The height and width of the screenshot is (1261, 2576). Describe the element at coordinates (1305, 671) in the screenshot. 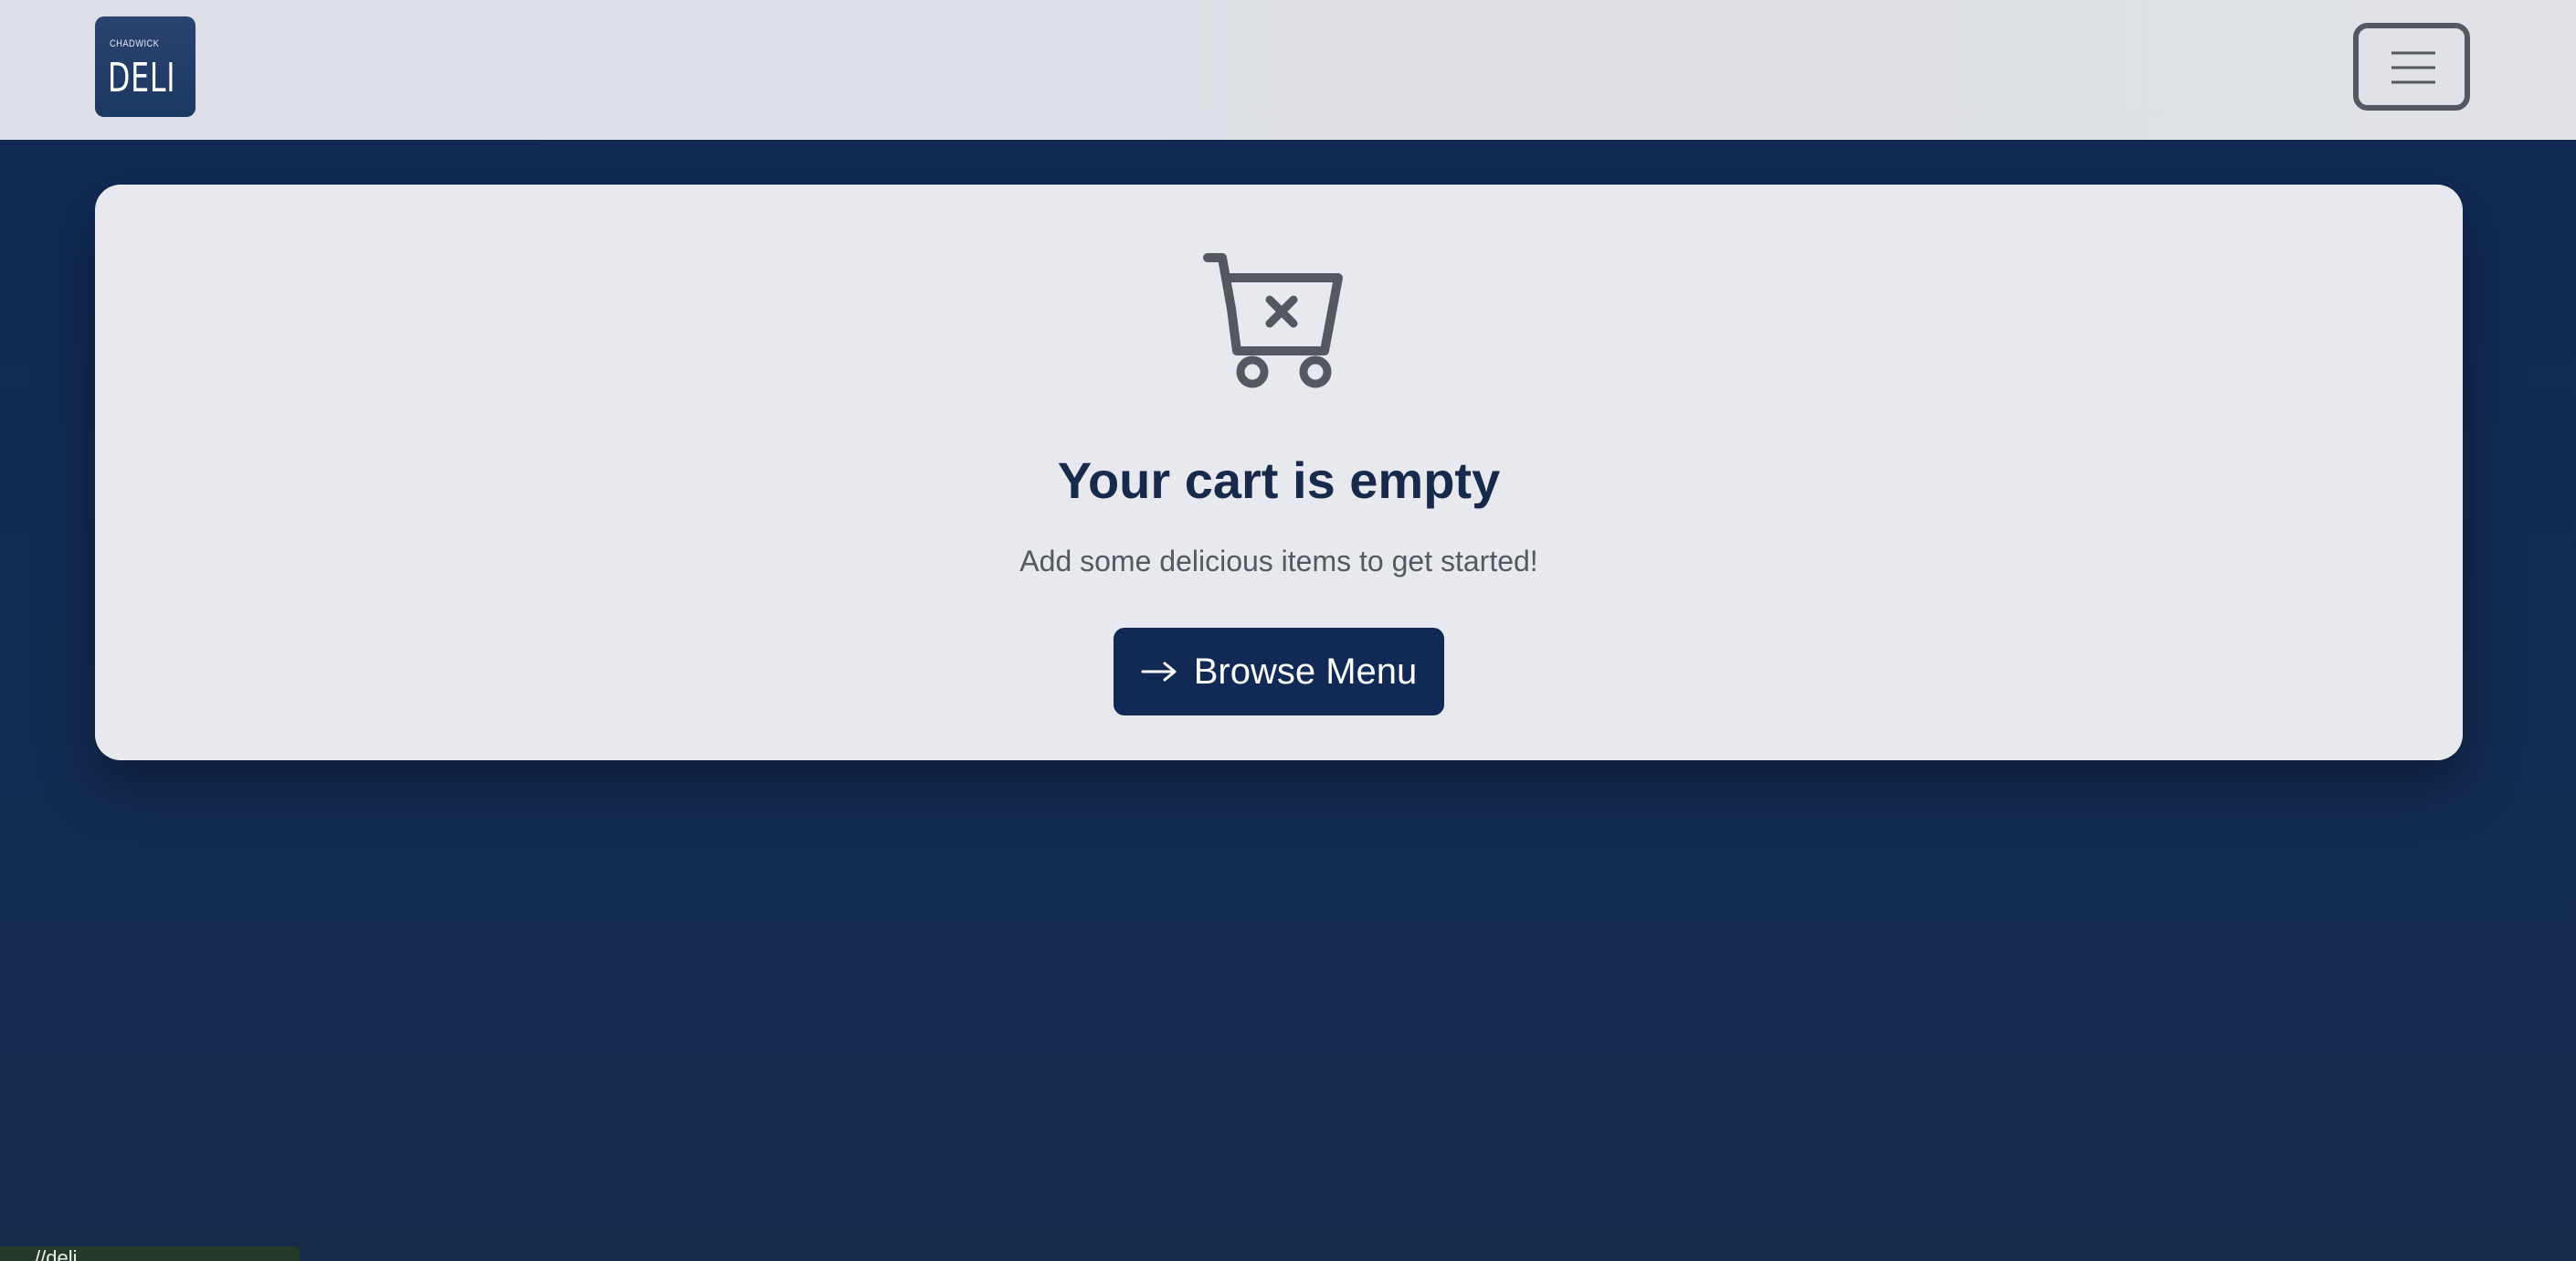

I see `browse-menu-label: Browse Menu` at that location.